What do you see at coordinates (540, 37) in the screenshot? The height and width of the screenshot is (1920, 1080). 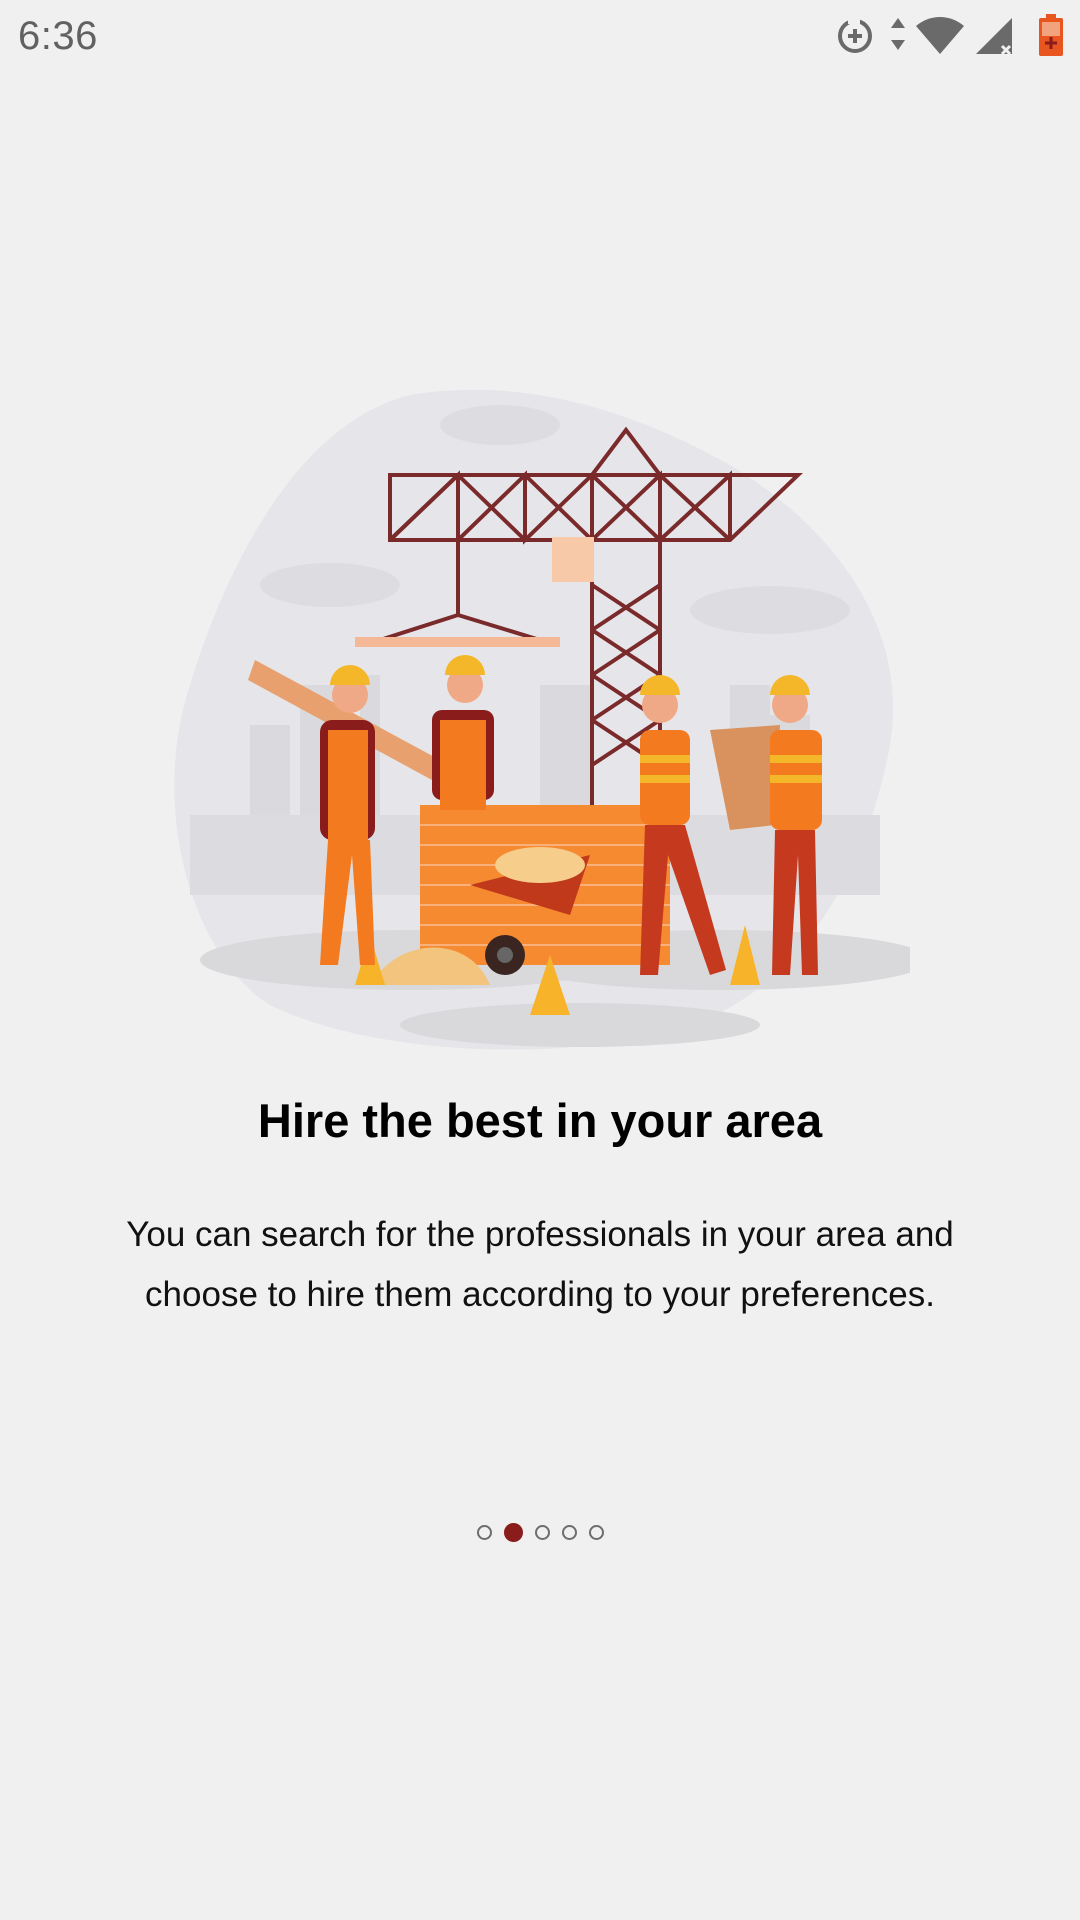 I see `status-bar: 6:36` at bounding box center [540, 37].